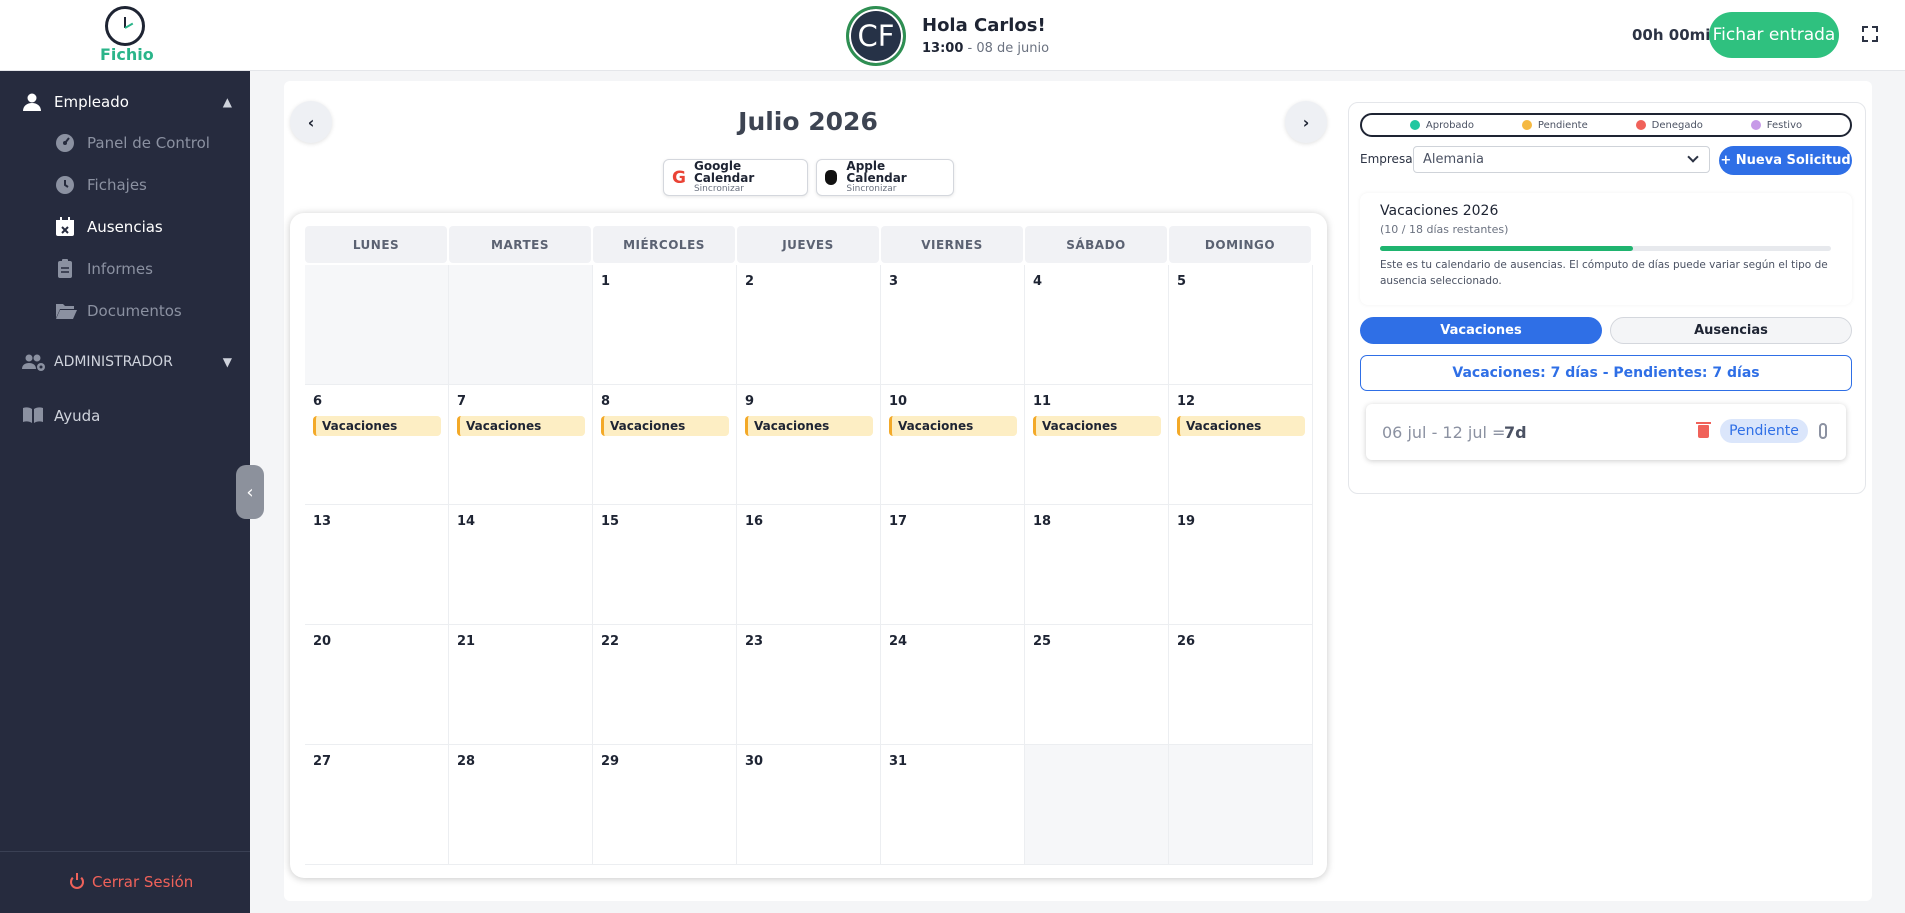 The height and width of the screenshot is (913, 1905). Describe the element at coordinates (1097, 325) in the screenshot. I see `day-cell: 4` at that location.